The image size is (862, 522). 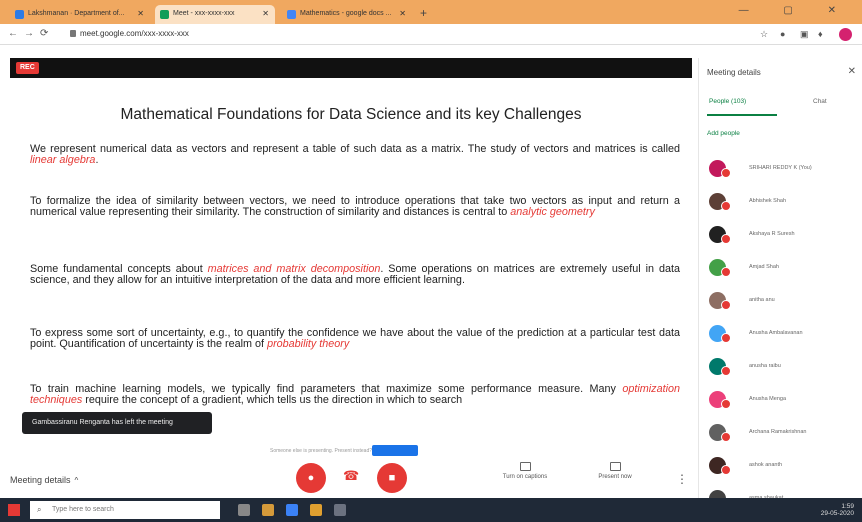 I want to click on participant-row: Akshaya R Suresh, so click(x=784, y=237).